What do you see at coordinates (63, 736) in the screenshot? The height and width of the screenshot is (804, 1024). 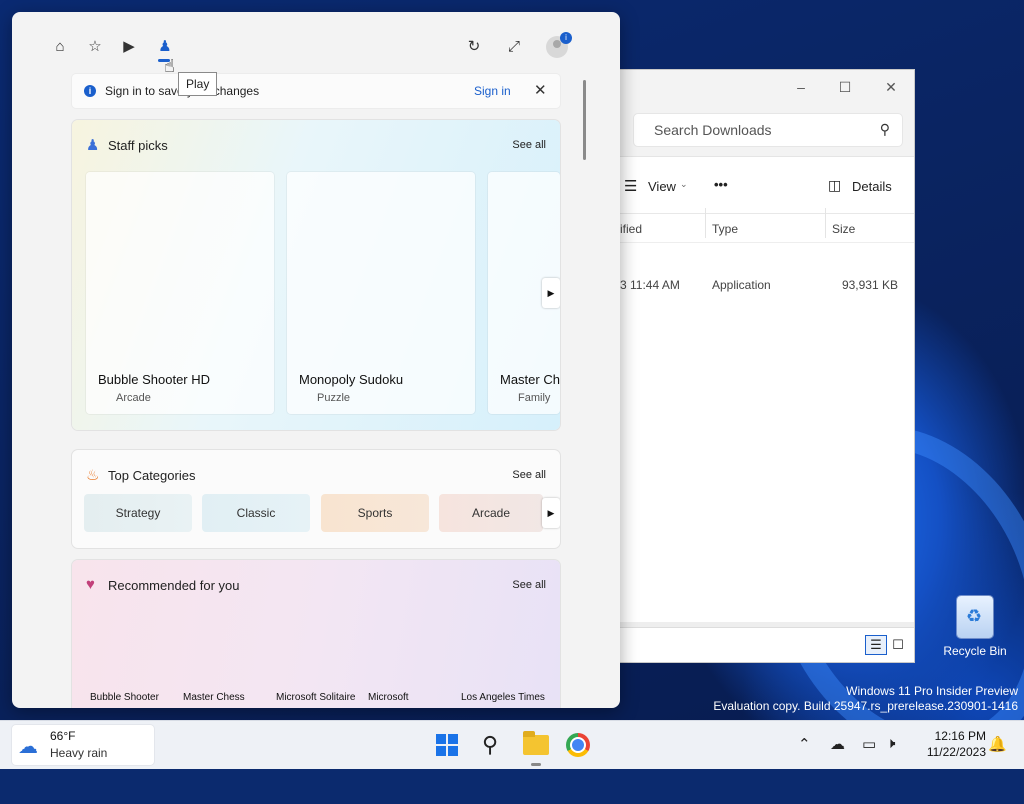 I see `weather-temperature: 66°F` at bounding box center [63, 736].